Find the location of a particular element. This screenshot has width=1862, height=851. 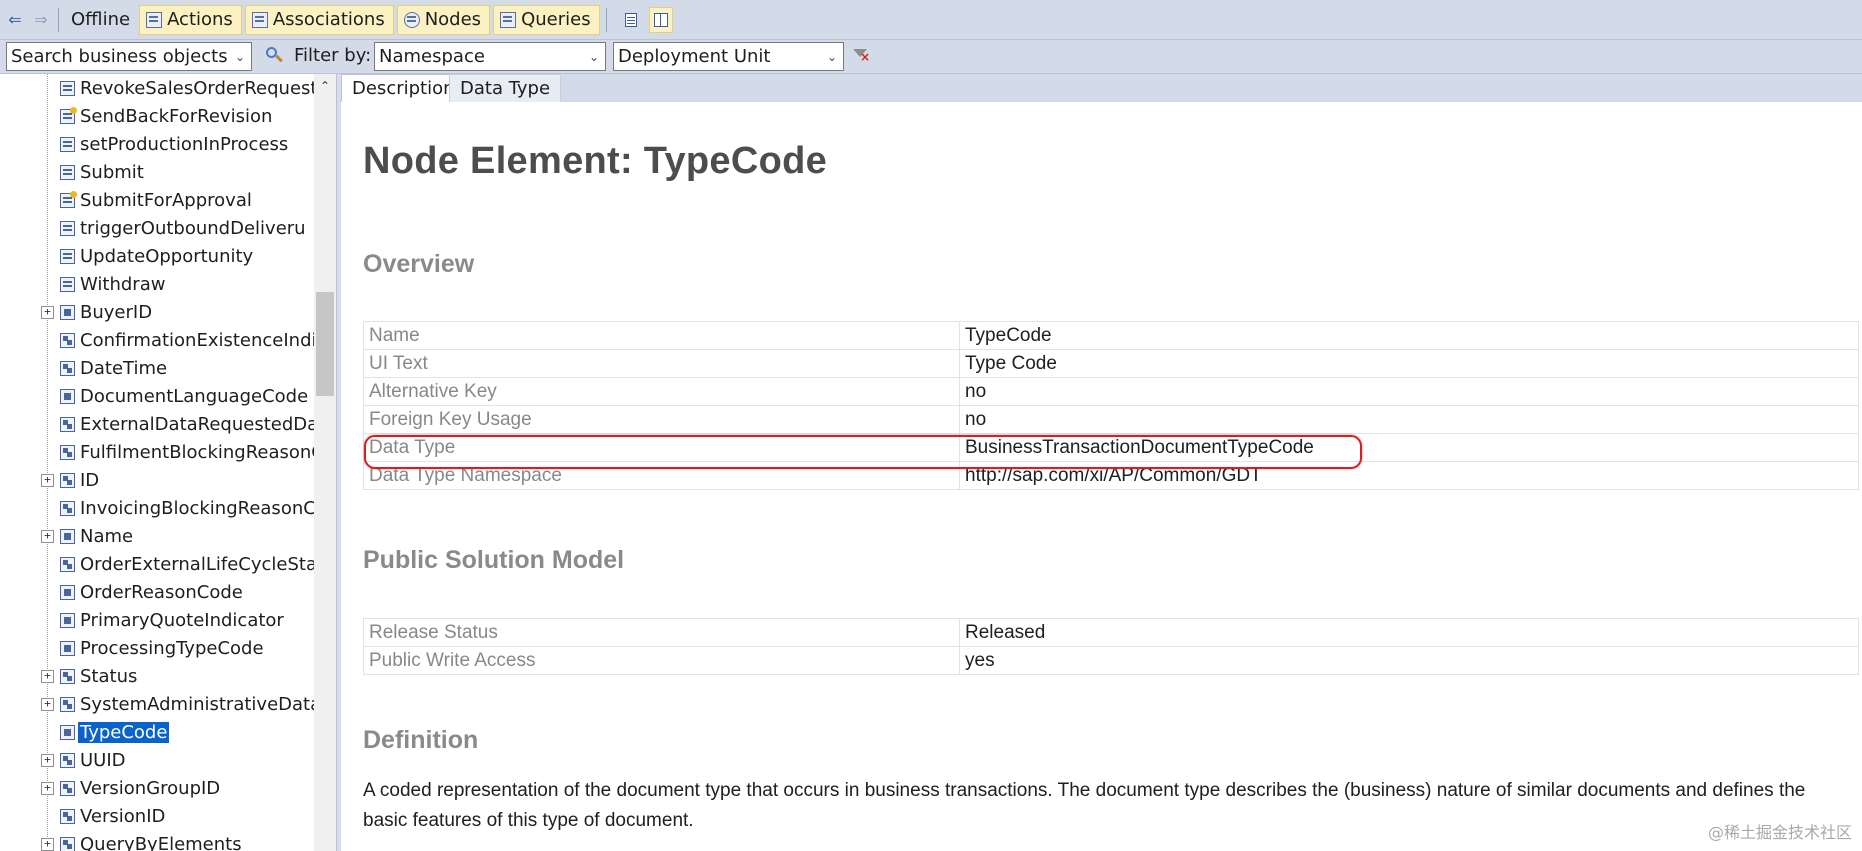

tree-item: UpdateOpportunity is located at coordinates (155, 256).